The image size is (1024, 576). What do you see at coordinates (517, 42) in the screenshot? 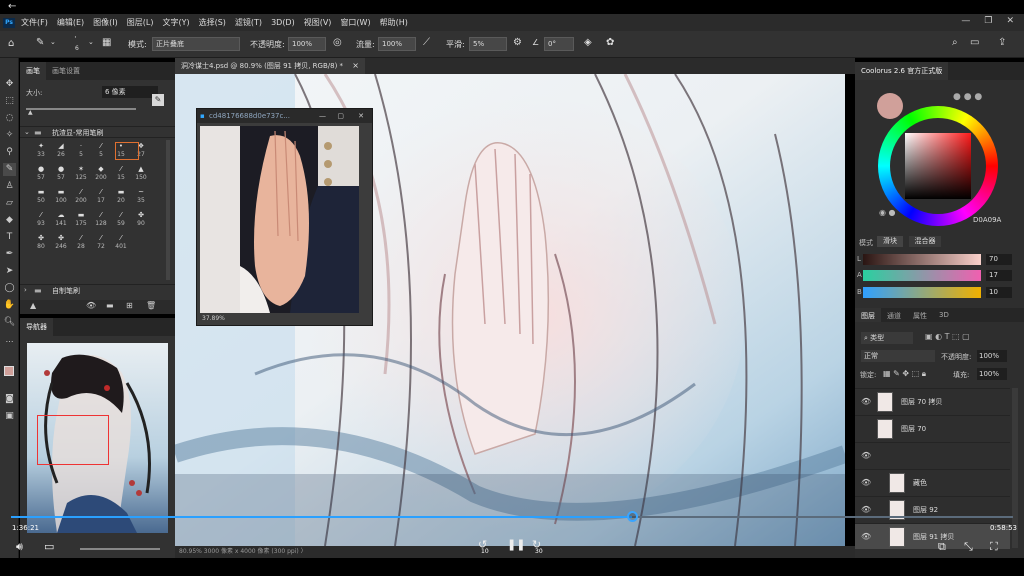
I see `gear-icon: ⚙` at bounding box center [517, 42].